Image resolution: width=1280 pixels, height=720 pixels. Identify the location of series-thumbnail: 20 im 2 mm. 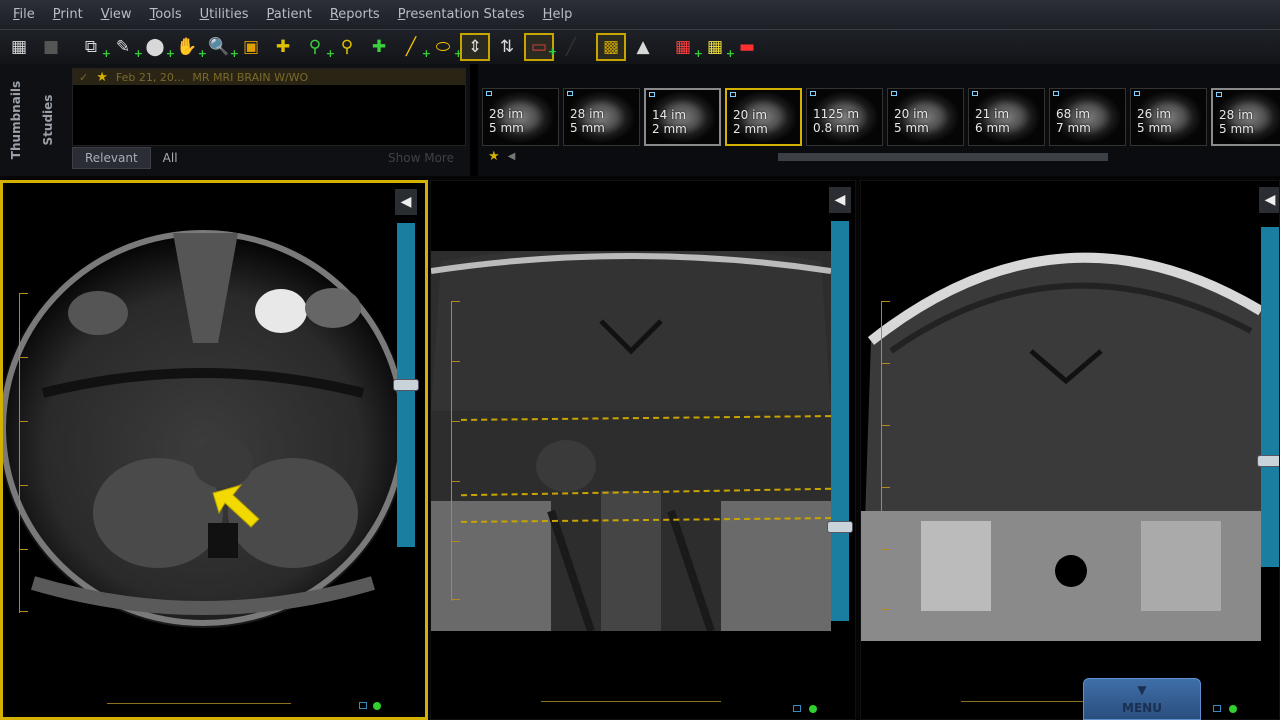
(763, 117).